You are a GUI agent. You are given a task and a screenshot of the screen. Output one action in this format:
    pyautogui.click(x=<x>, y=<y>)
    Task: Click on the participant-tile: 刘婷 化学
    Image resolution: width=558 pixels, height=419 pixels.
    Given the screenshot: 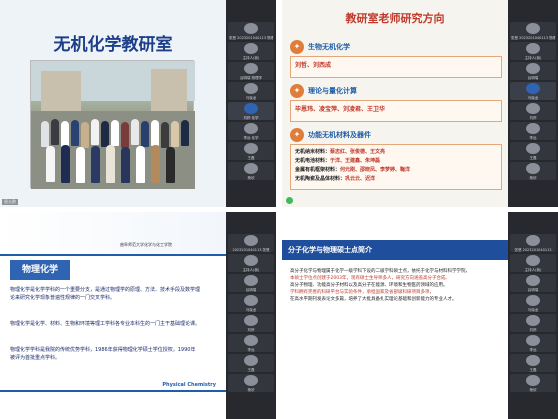 What is the action you would take?
    pyautogui.click(x=251, y=111)
    